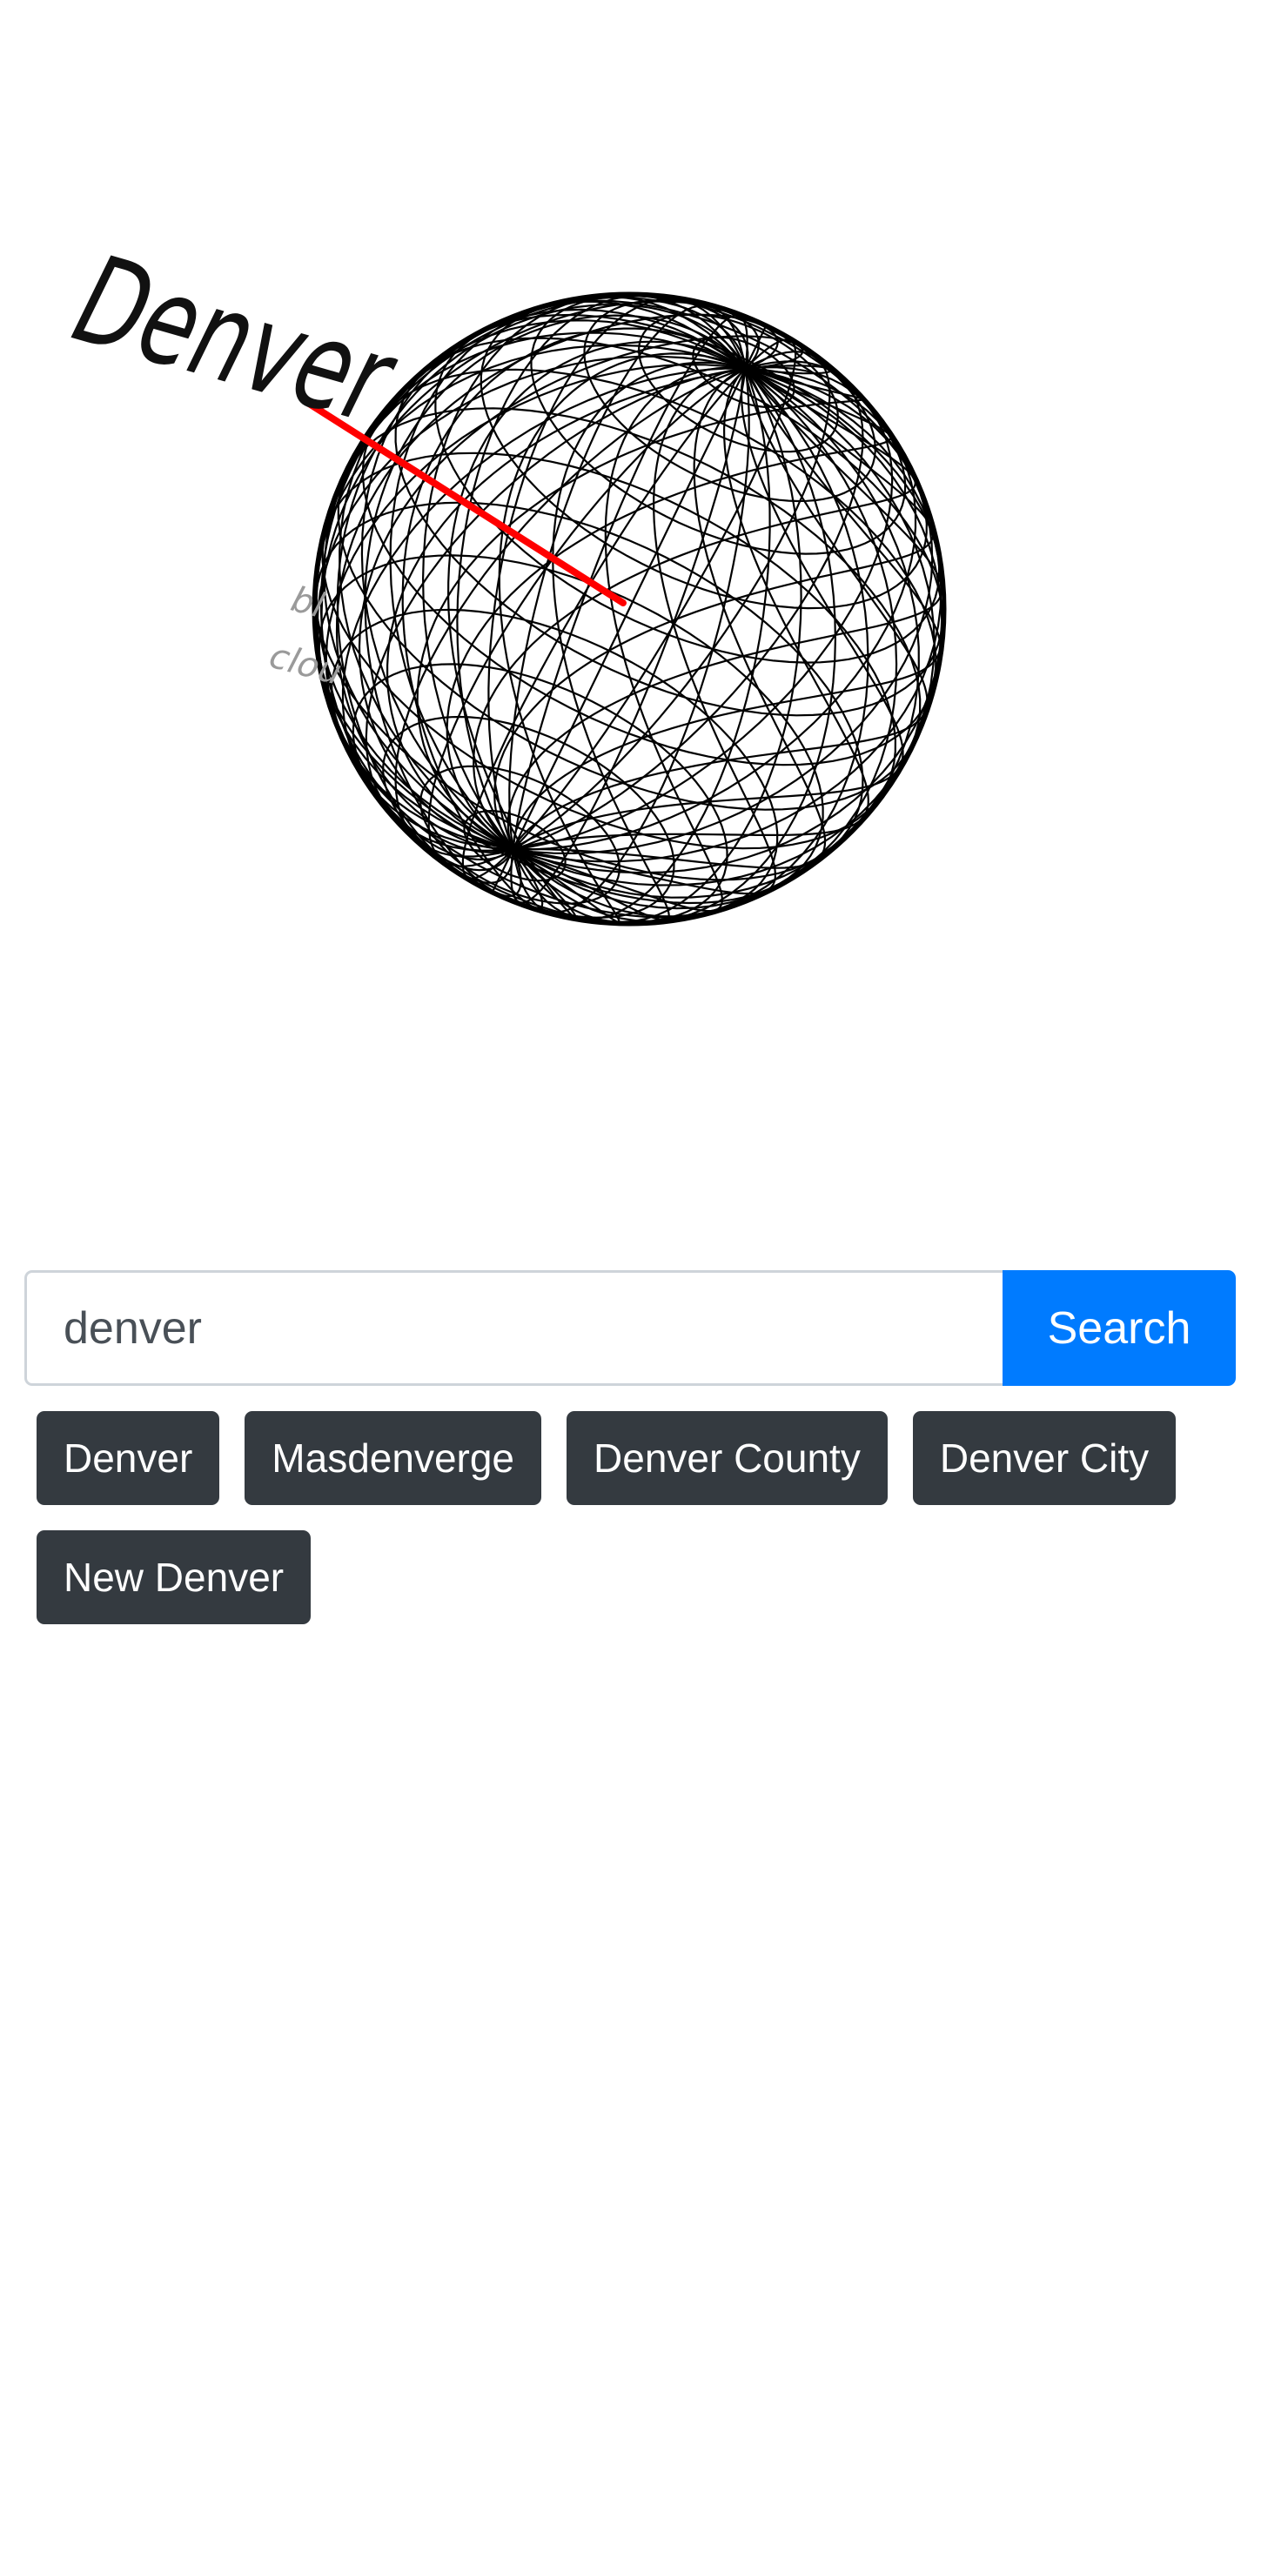 Image resolution: width=1261 pixels, height=2576 pixels. Describe the element at coordinates (1044, 1458) in the screenshot. I see `suggestion-button: Denver City` at that location.